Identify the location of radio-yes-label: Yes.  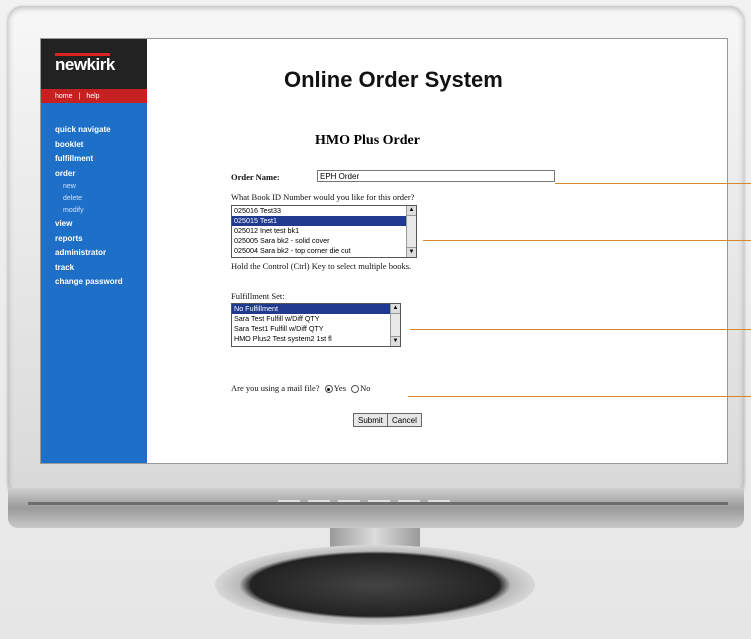
(340, 388).